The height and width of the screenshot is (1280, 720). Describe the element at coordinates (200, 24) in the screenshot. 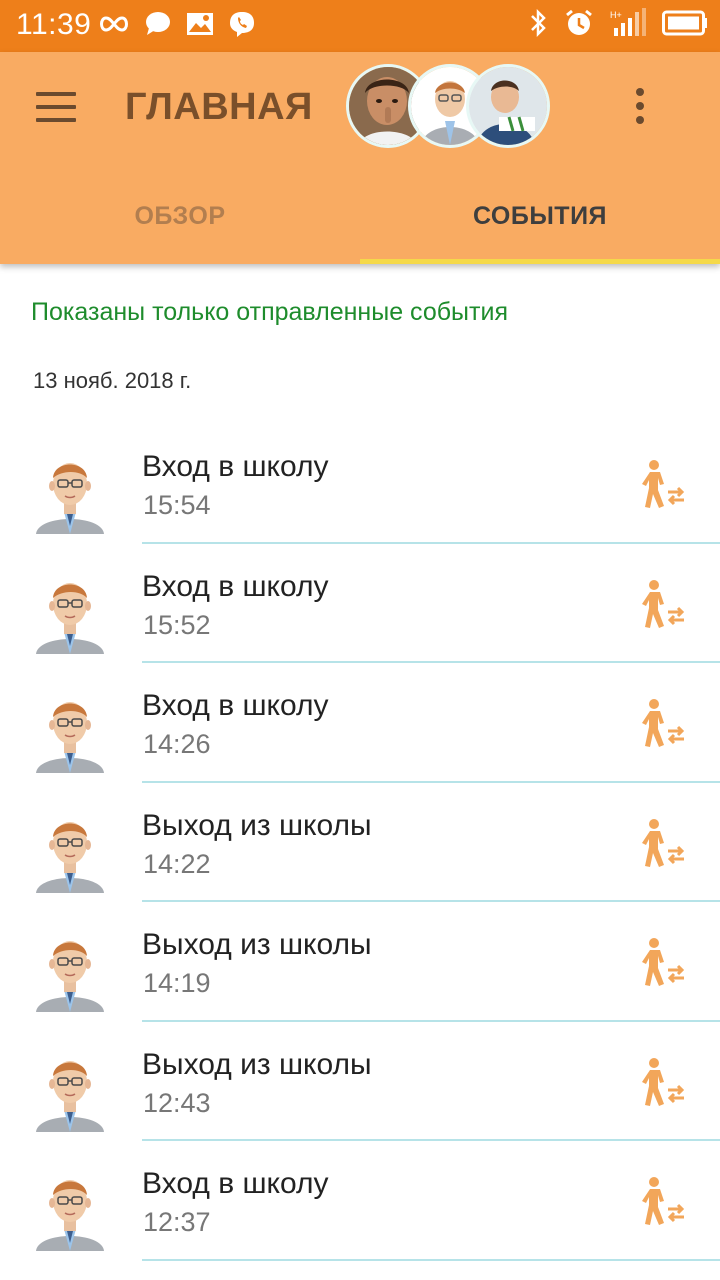

I see `image-icon` at that location.